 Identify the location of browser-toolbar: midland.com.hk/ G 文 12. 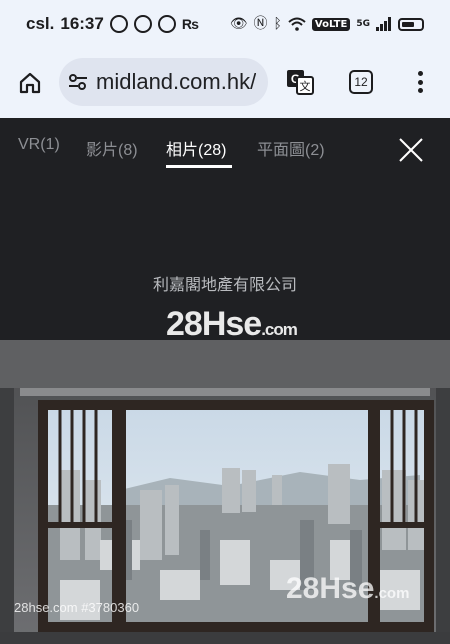
(225, 85).